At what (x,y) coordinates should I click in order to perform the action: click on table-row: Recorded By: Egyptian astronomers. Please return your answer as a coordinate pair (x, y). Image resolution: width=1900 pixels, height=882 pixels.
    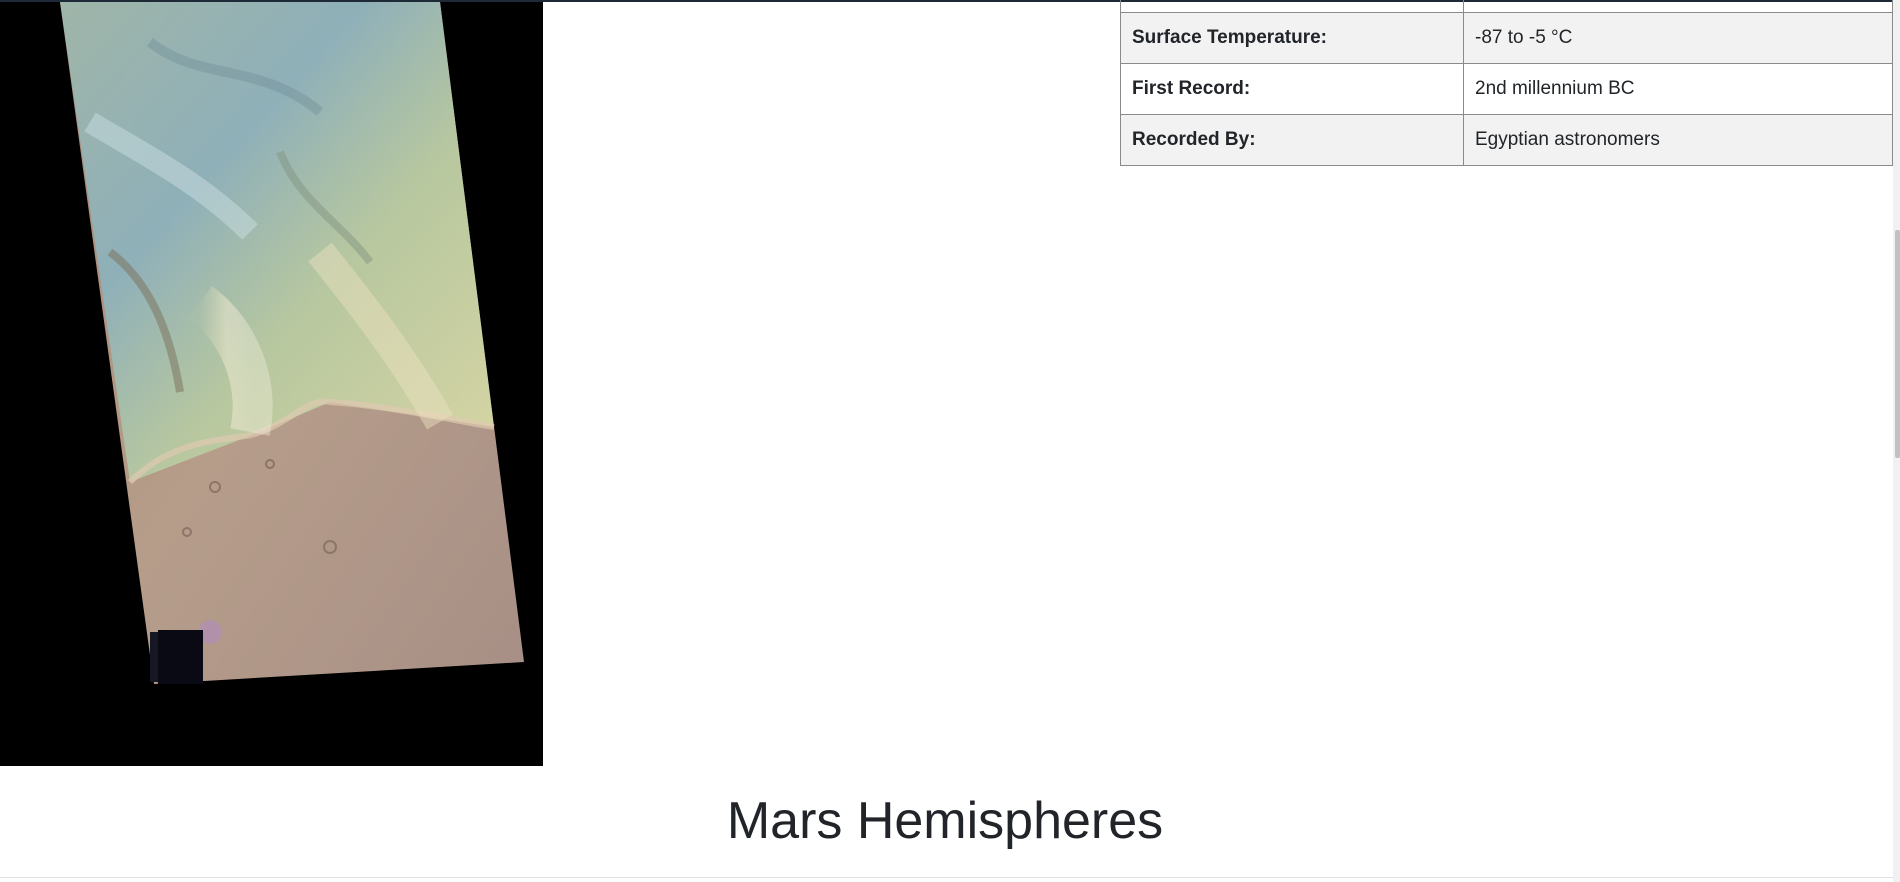
    Looking at the image, I should click on (1506, 140).